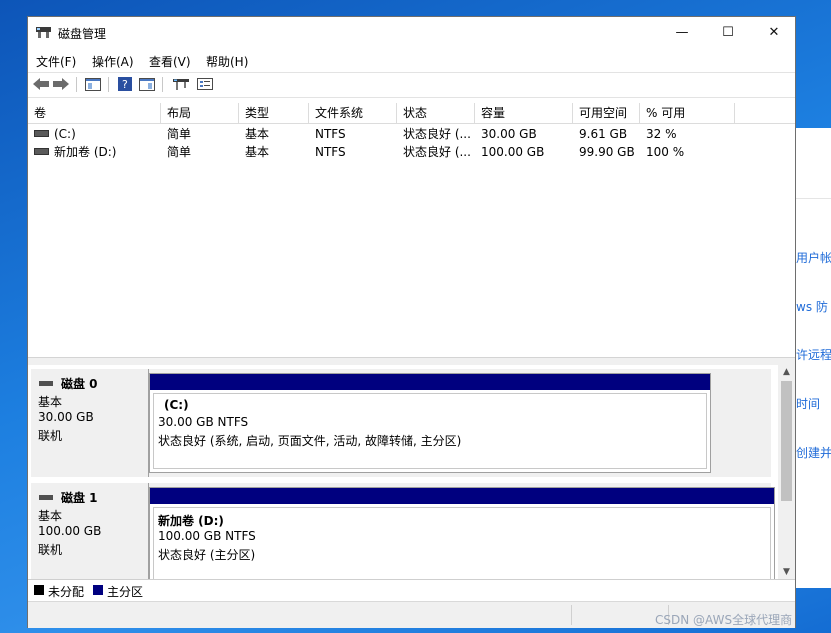 The width and height of the screenshot is (831, 633). What do you see at coordinates (513, 152) in the screenshot?
I see `cell-capacity: 100.00 GB` at bounding box center [513, 152].